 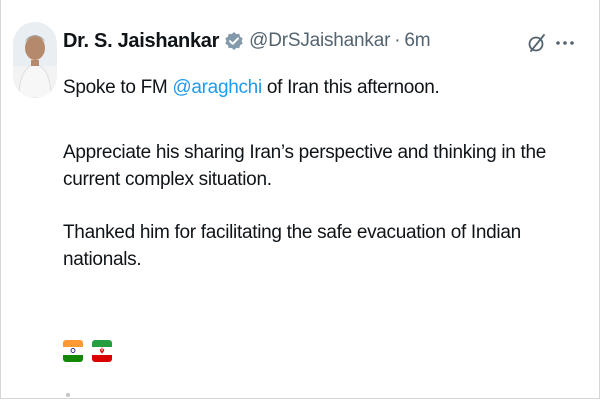 I want to click on display-name: Dr. S. Jaishankar, so click(x=141, y=41).